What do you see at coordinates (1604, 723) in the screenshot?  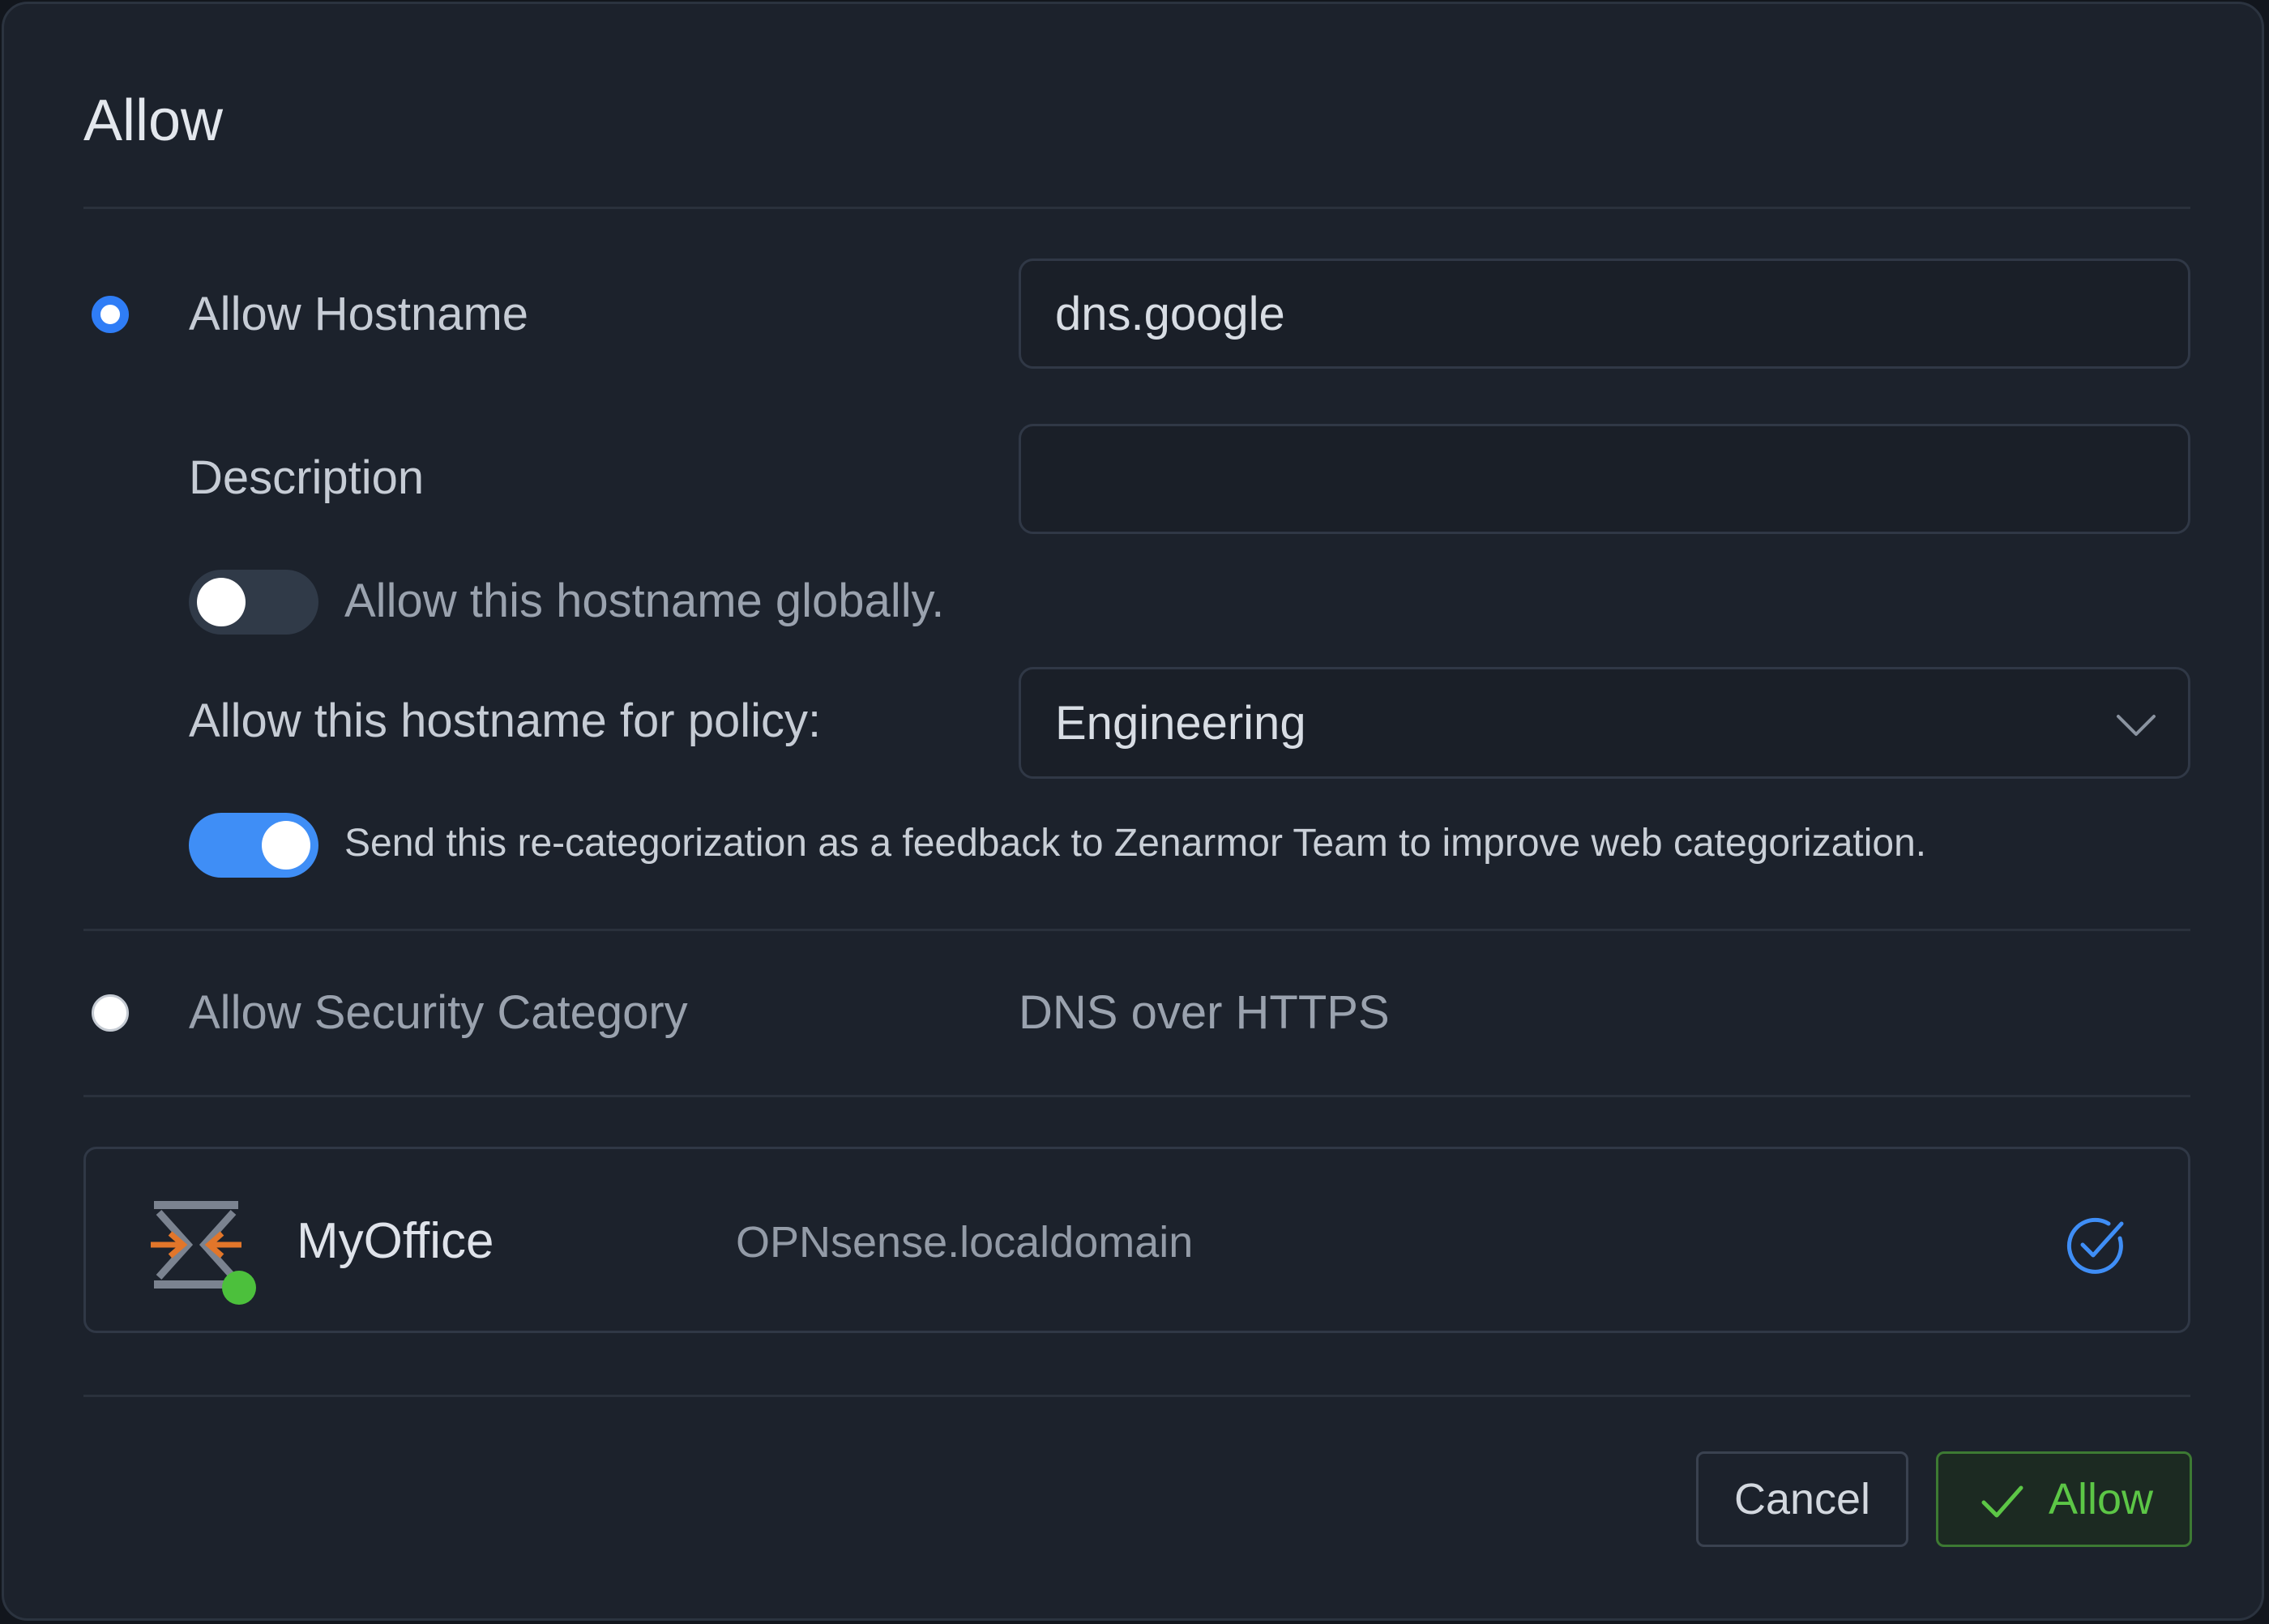 I see `policy-select: Engineering` at bounding box center [1604, 723].